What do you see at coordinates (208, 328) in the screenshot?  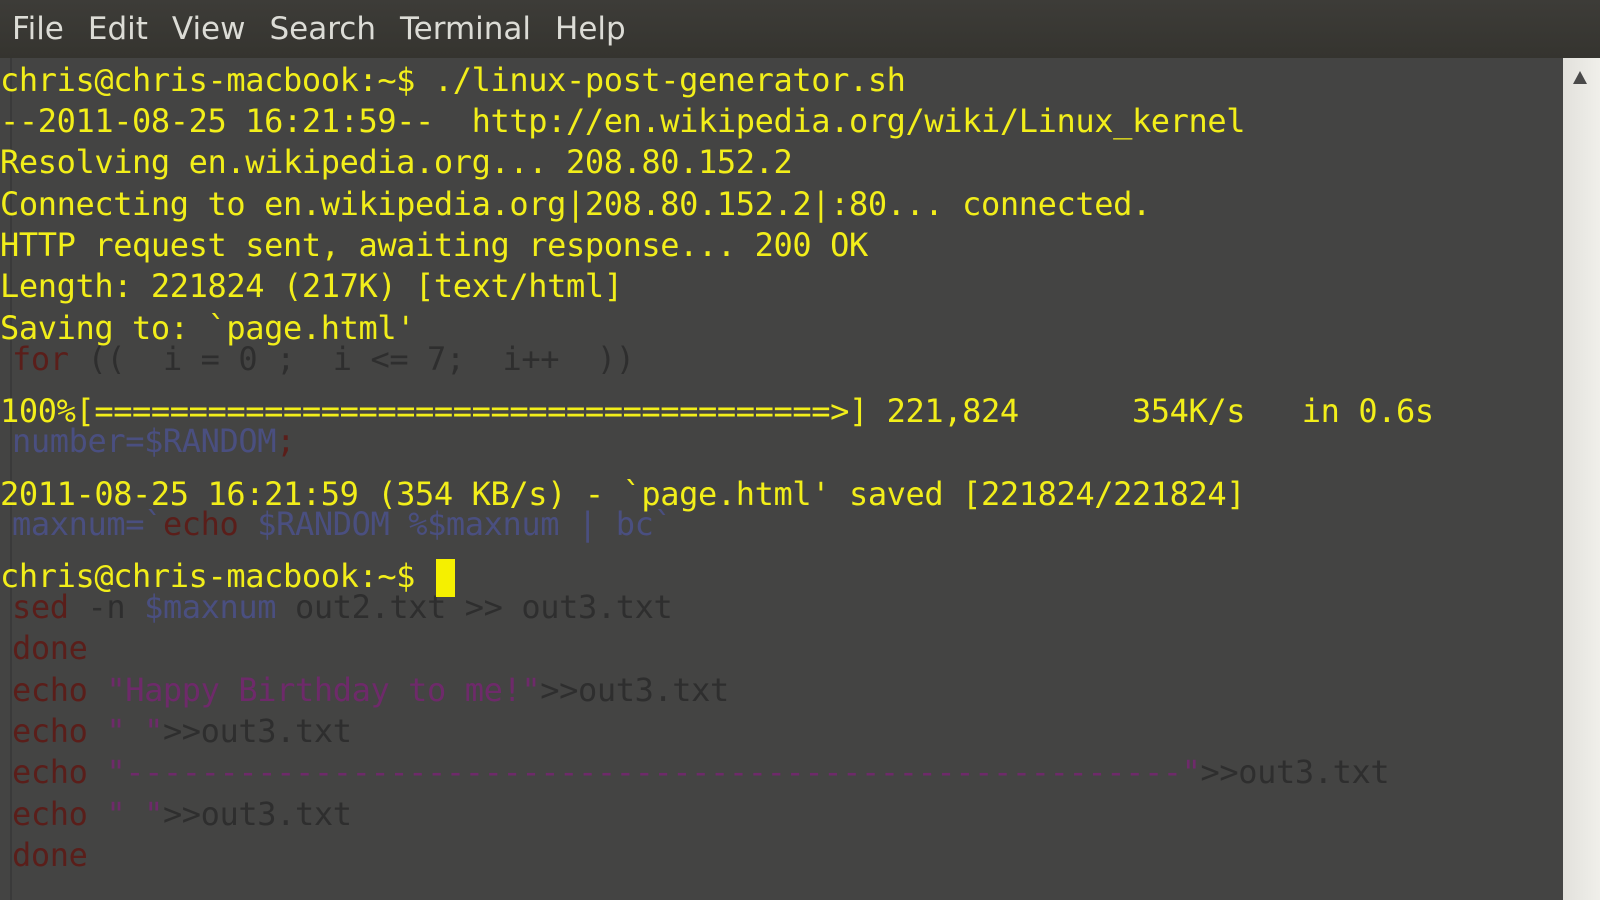 I see `terminal-output-line: Saving to: `page.html'` at bounding box center [208, 328].